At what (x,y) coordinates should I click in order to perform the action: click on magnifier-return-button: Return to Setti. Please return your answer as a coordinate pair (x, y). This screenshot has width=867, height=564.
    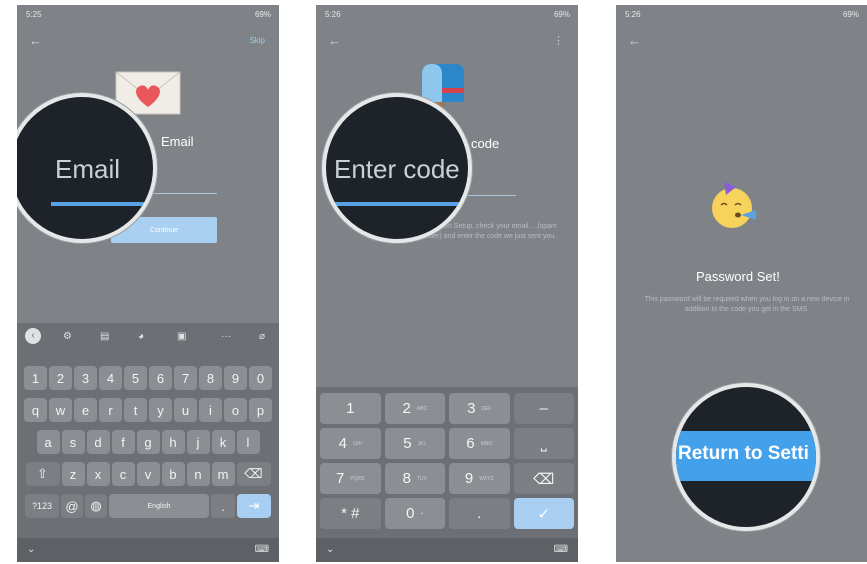
    Looking at the image, I should click on (746, 457).